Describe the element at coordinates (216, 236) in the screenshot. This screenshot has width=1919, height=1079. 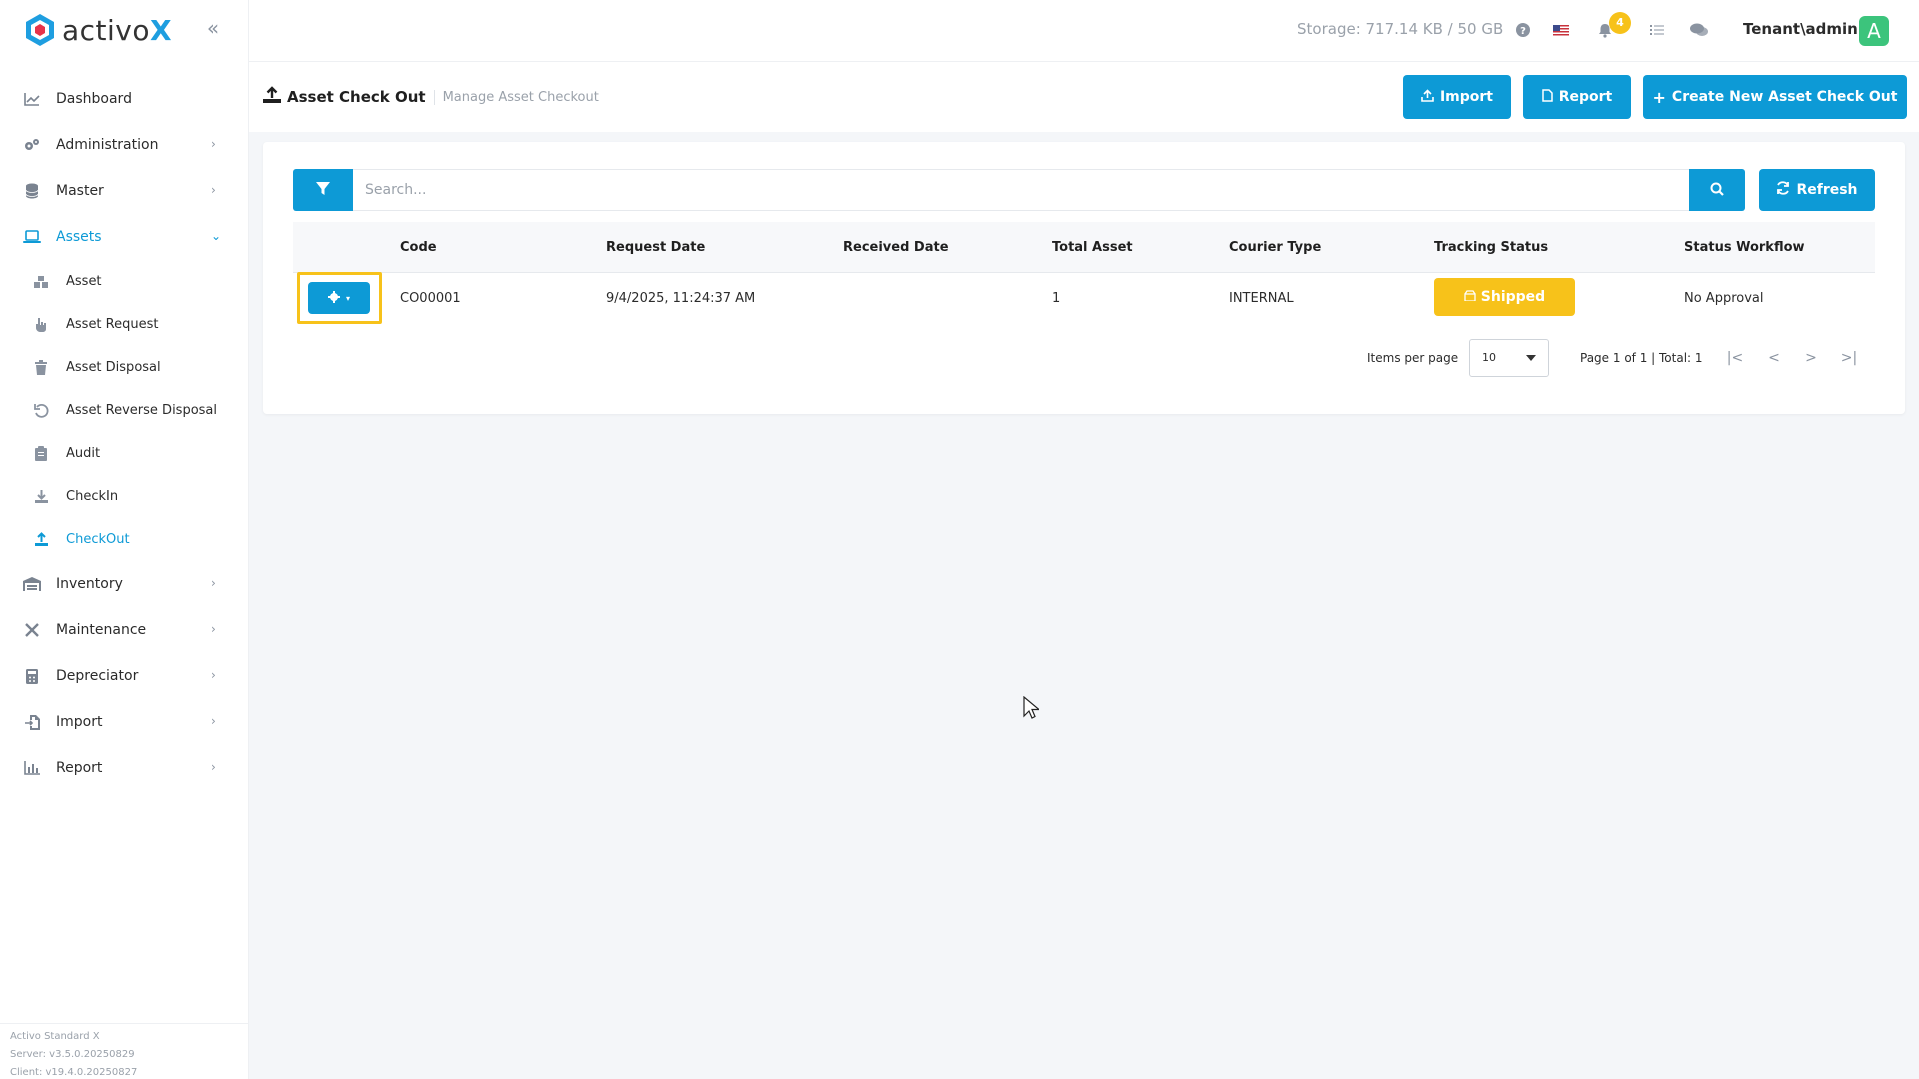
I see `chevron-down-icon: ⌄` at that location.